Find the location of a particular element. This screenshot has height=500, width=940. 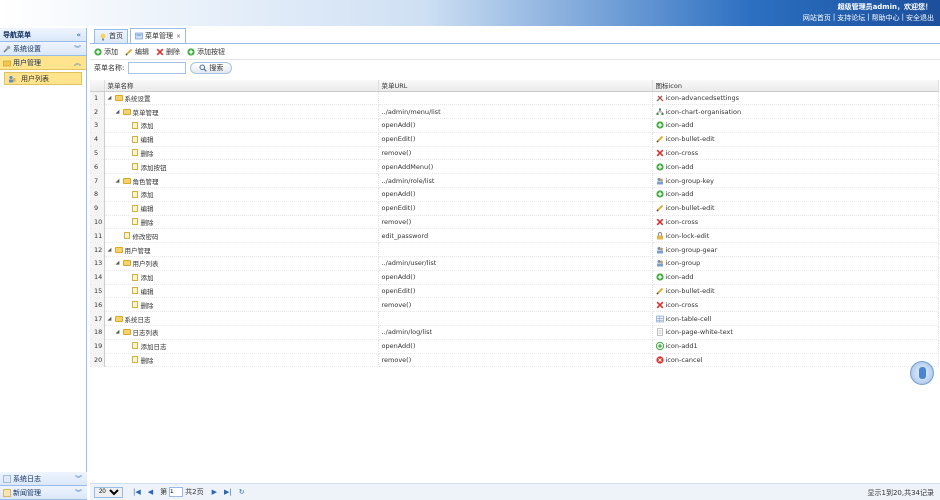

edit-button: 编辑 is located at coordinates (137, 52).